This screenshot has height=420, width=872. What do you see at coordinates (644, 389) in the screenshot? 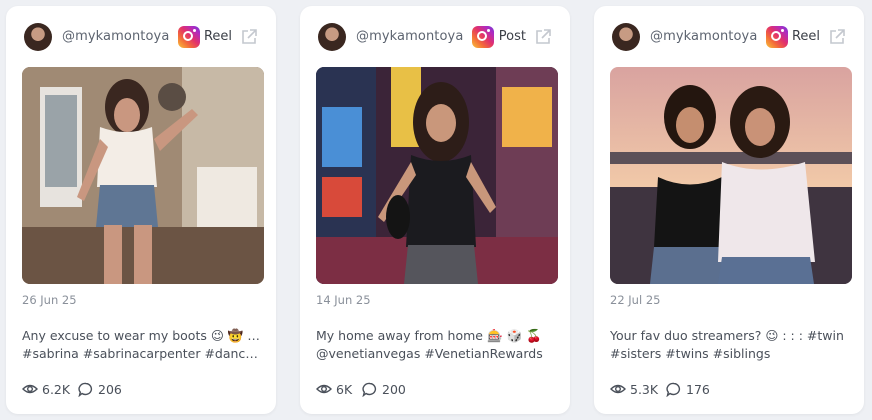
I see `views-count: 5.3K` at bounding box center [644, 389].